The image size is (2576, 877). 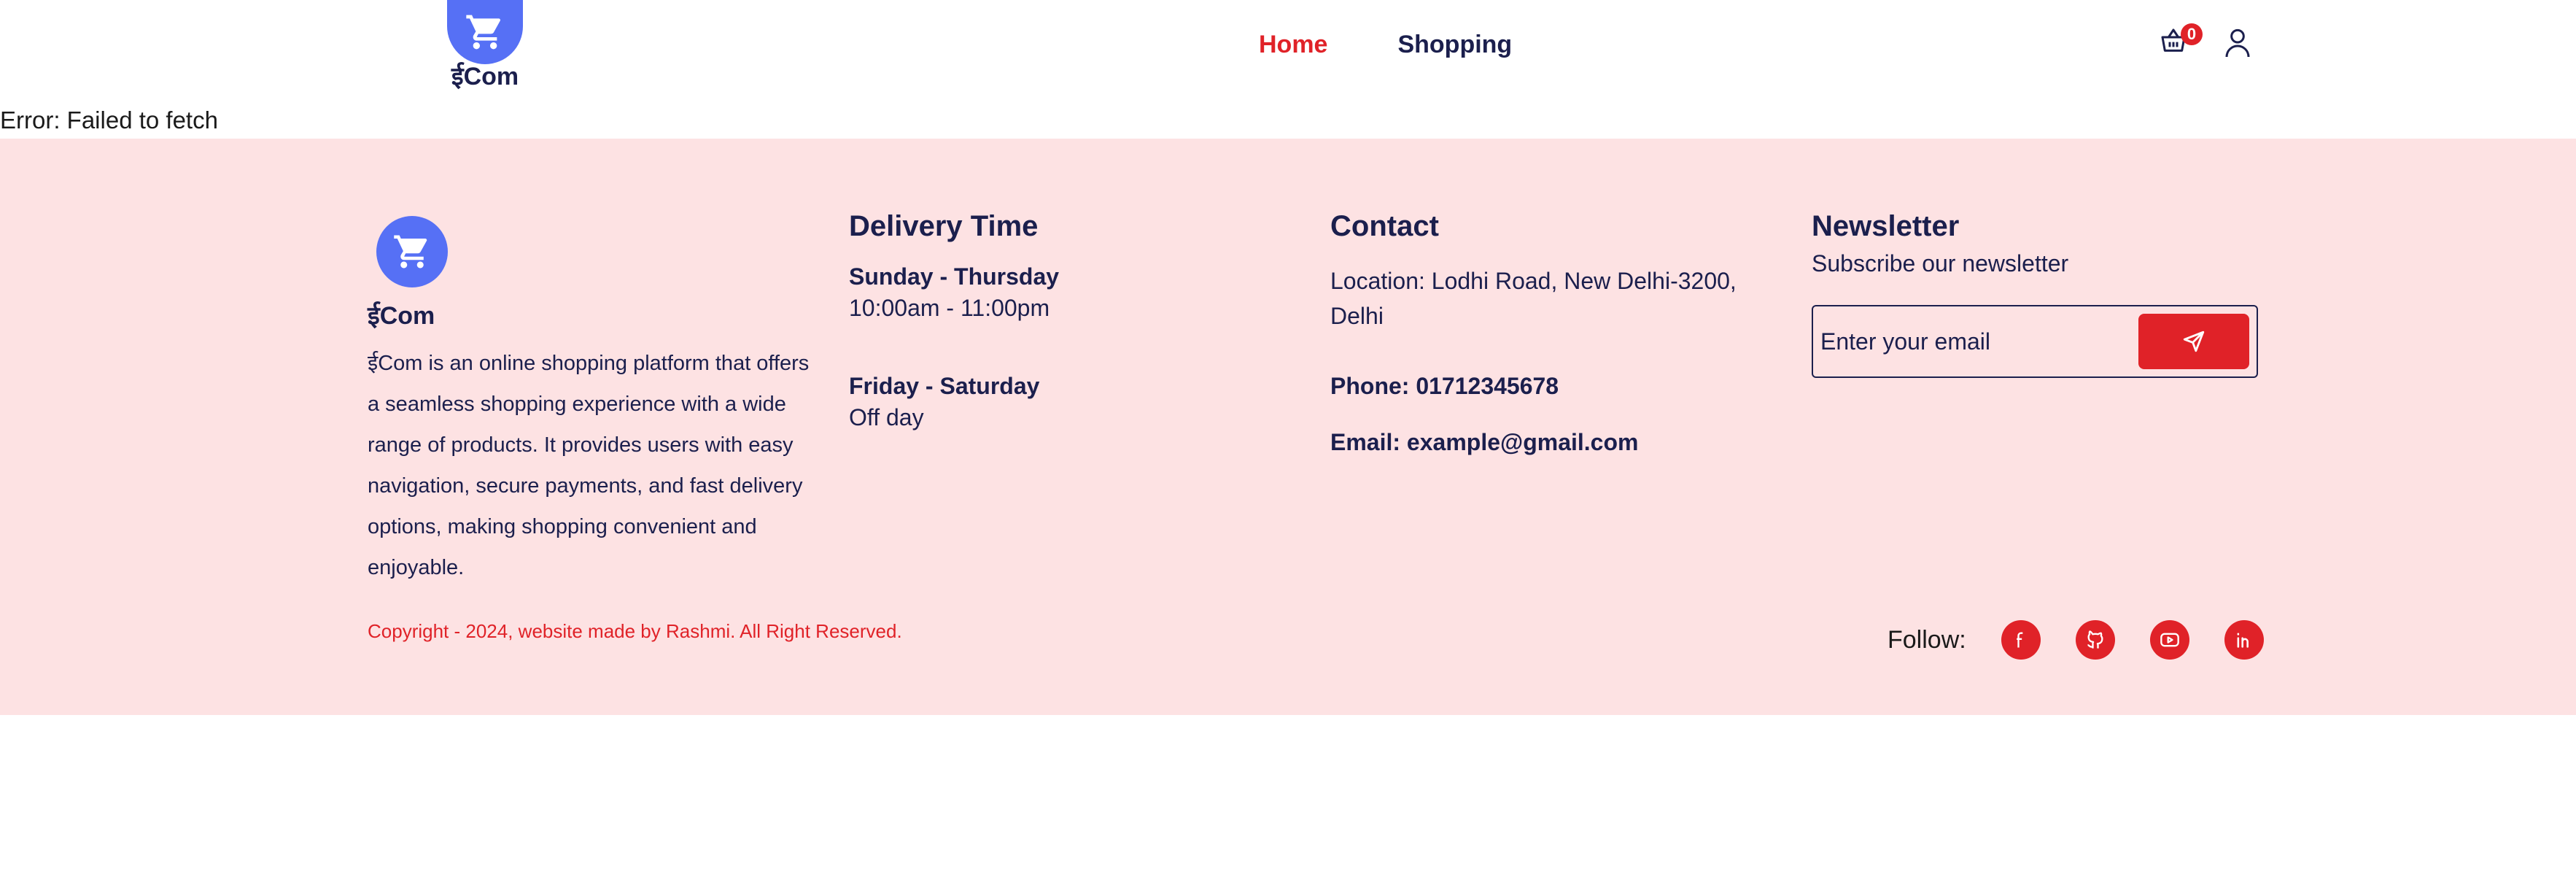 What do you see at coordinates (2035, 294) in the screenshot?
I see `newsletter-section: Newsletter Subscribe our newsletter` at bounding box center [2035, 294].